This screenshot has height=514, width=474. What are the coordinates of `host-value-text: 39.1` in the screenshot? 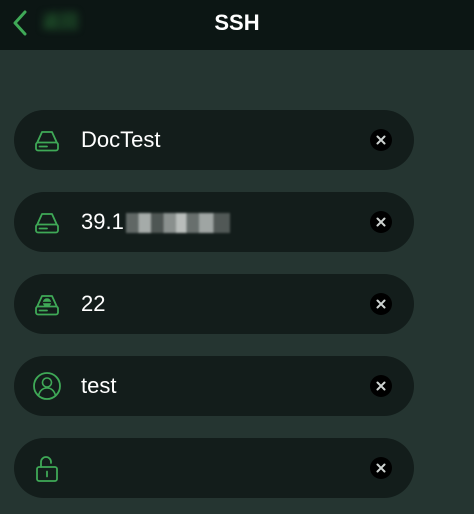 It's located at (102, 221).